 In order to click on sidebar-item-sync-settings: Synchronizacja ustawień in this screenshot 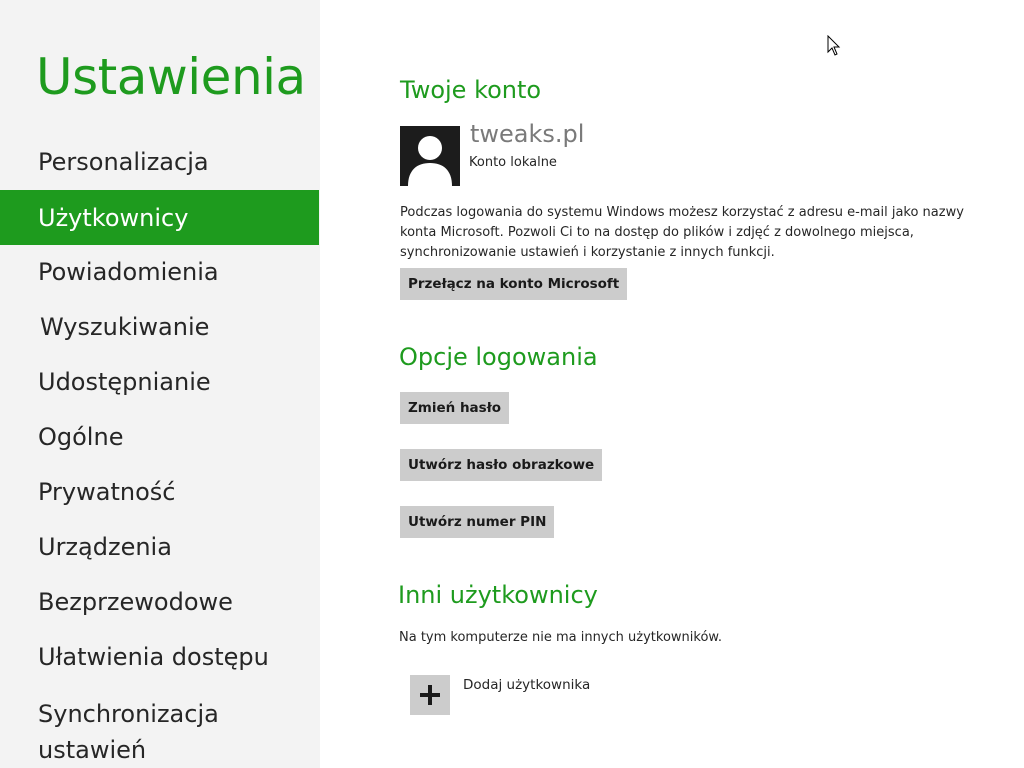, I will do `click(130, 727)`.